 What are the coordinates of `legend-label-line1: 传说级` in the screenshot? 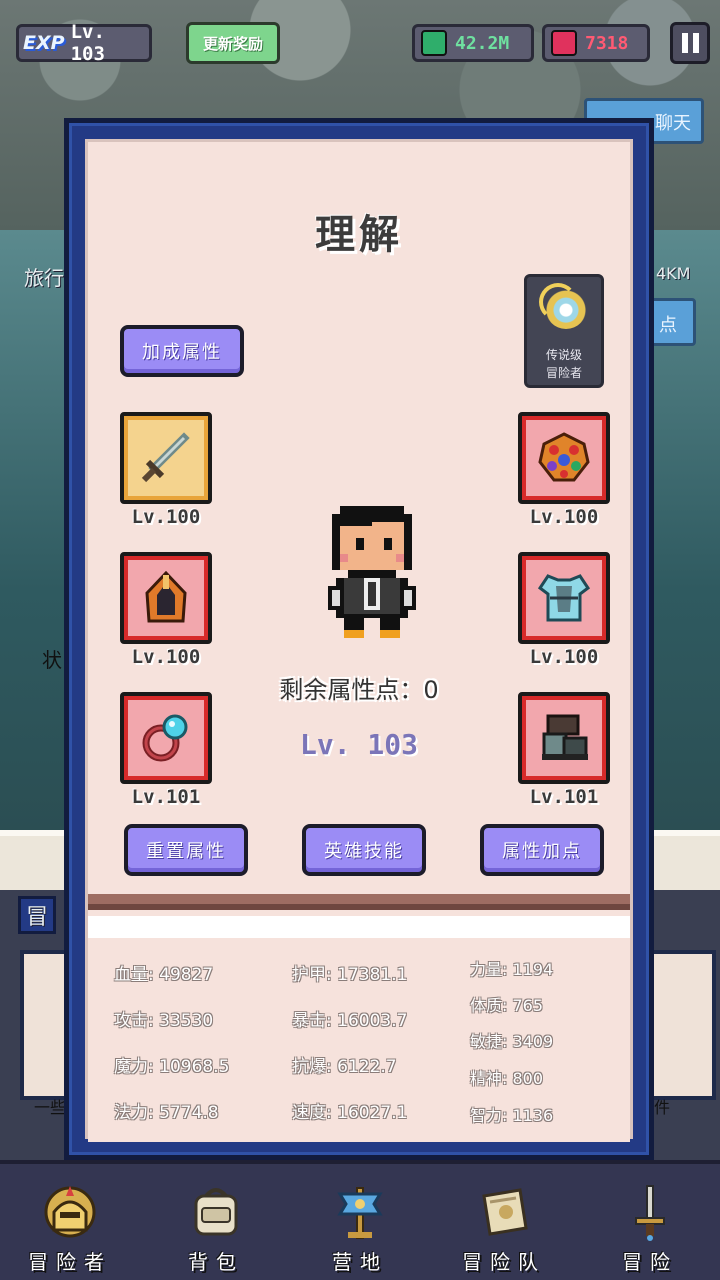 It's located at (563, 355).